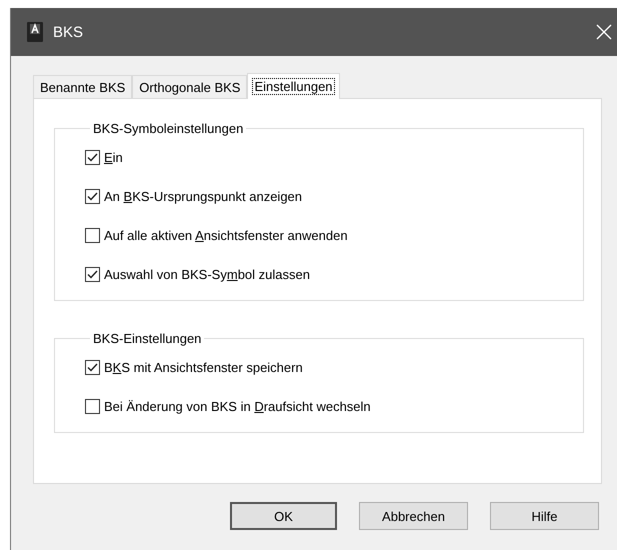 This screenshot has width=617, height=550. What do you see at coordinates (147, 338) in the screenshot?
I see `group-title: BKS-Einstellungen` at bounding box center [147, 338].